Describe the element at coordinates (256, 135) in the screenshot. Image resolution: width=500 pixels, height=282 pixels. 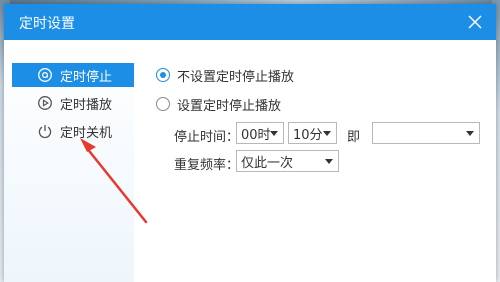
I see `hour-select-value: 00时` at that location.